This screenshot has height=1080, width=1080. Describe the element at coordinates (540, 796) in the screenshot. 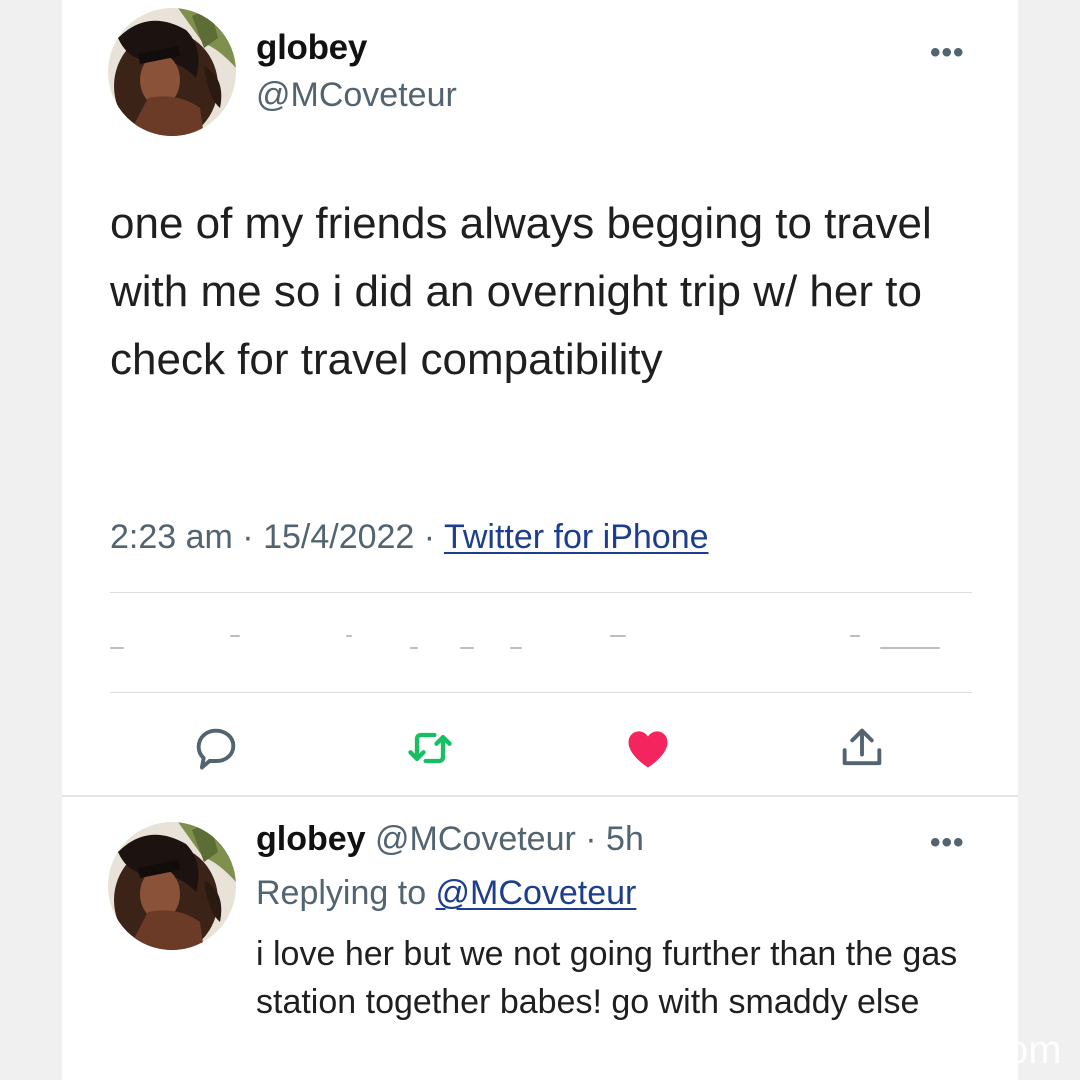

I see `section-separator` at that location.